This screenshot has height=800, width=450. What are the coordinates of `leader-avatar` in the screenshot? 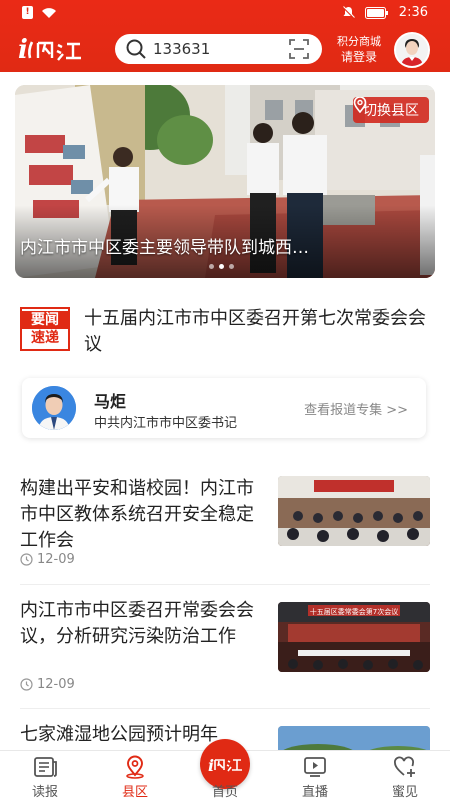 It's located at (54, 408).